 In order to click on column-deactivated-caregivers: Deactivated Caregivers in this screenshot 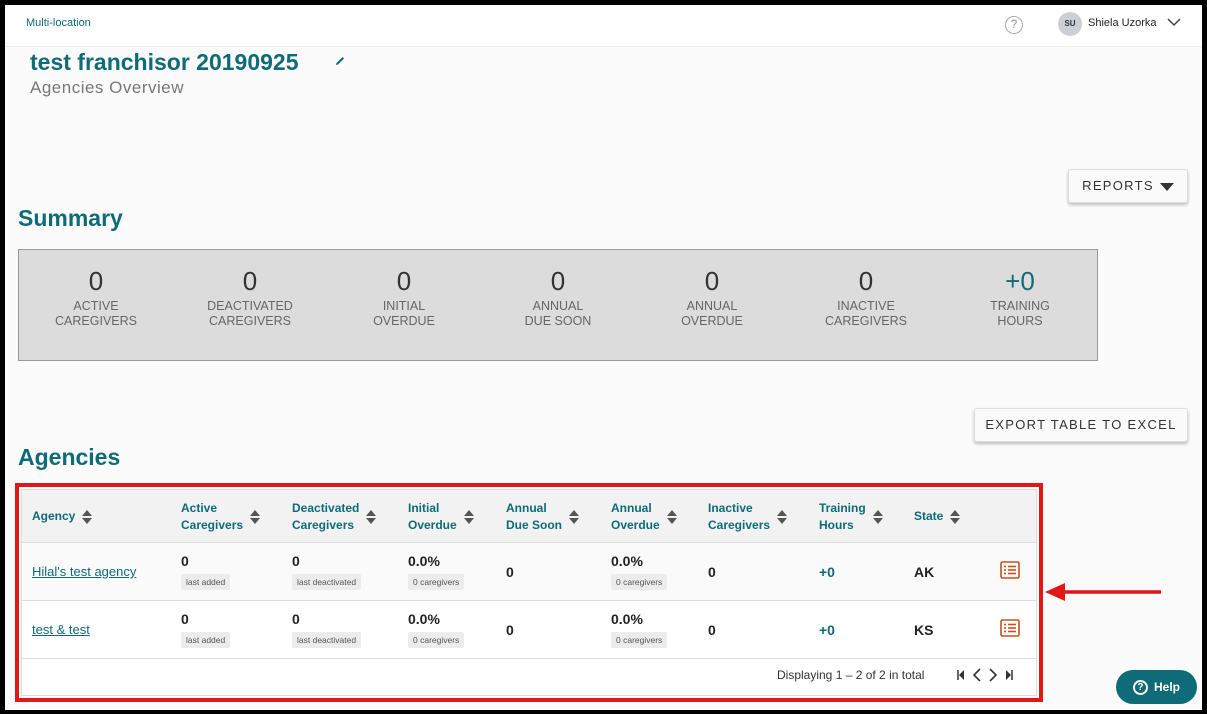, I will do `click(334, 516)`.